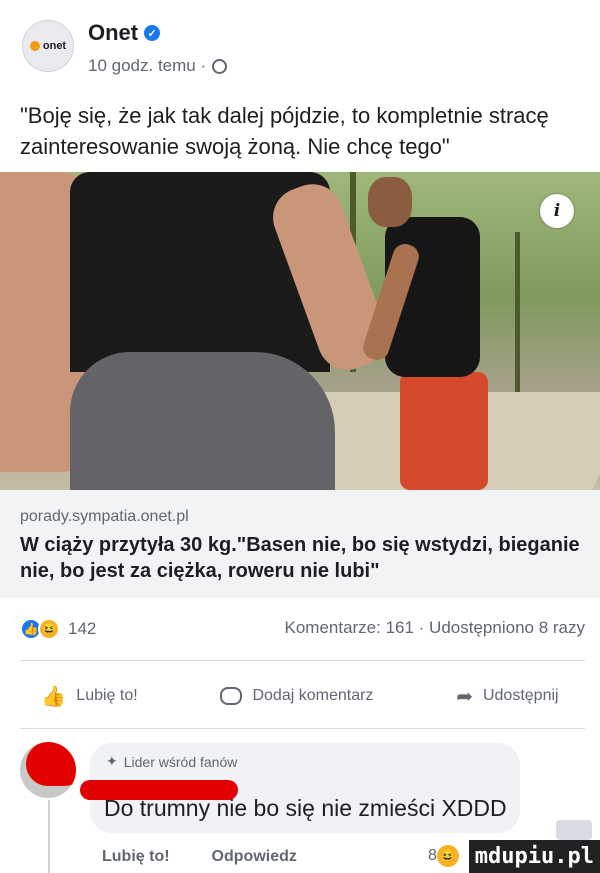  Describe the element at coordinates (444, 431) in the screenshot. I see `man-pants` at that location.